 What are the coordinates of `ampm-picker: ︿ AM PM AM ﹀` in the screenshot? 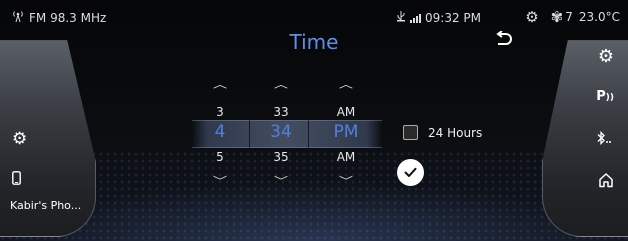 It's located at (346, 135).